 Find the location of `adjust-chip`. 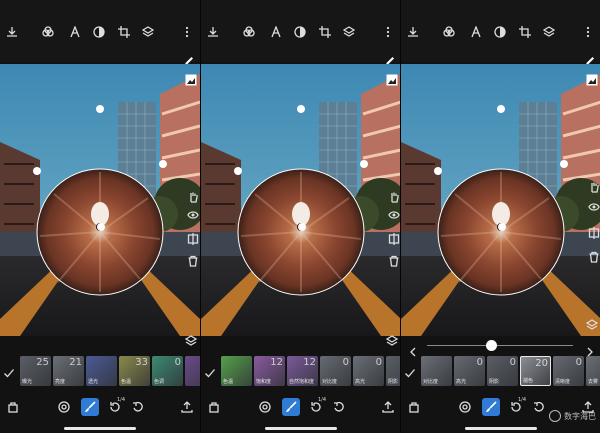

adjust-chip is located at coordinates (192, 371).